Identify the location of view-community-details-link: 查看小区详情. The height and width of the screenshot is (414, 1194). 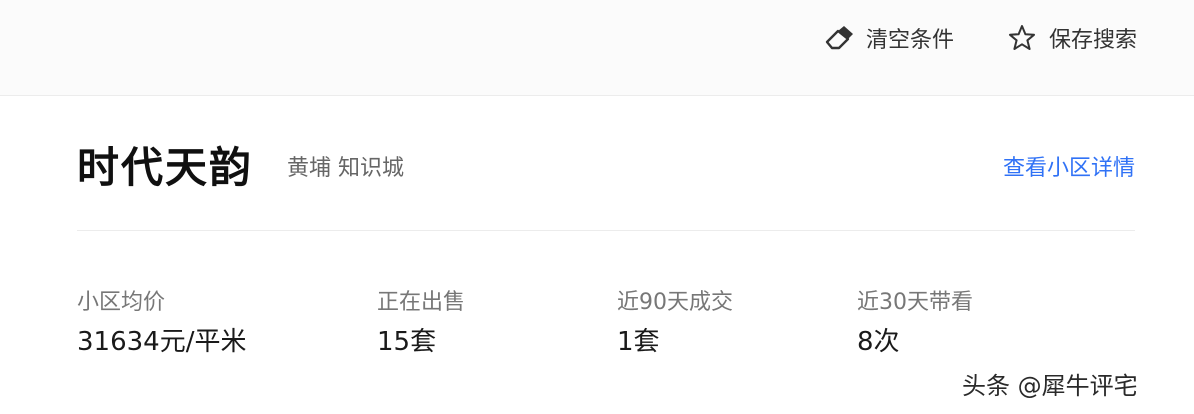
(1069, 166).